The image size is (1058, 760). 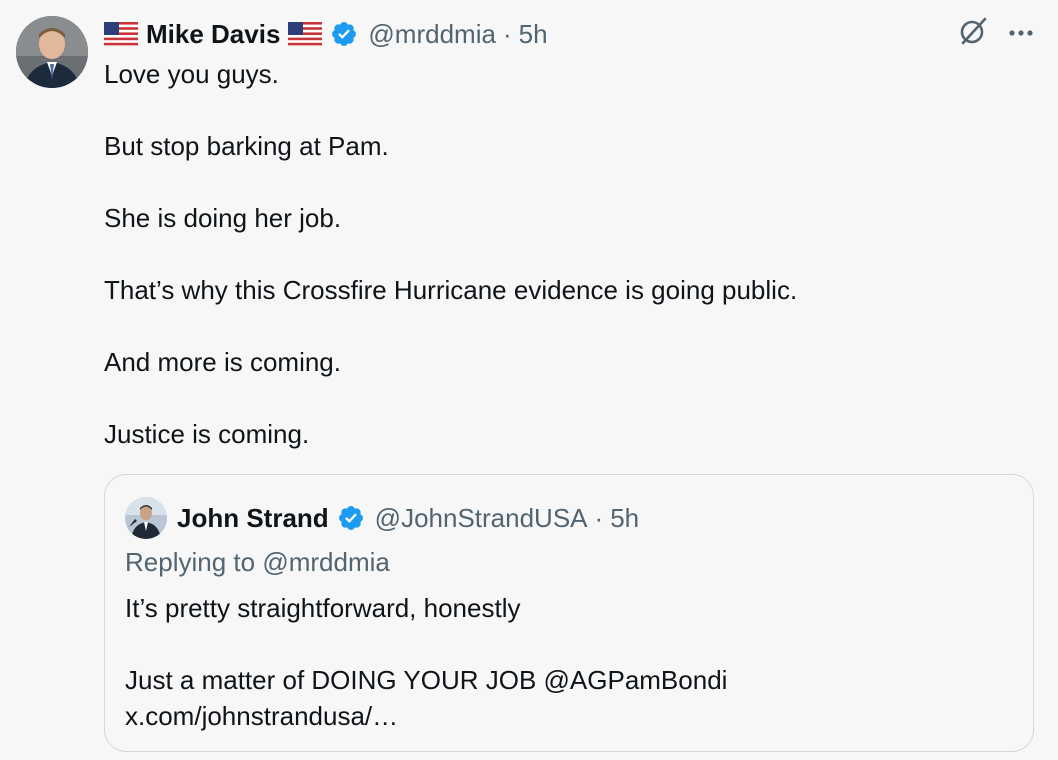 I want to click on grok-button, so click(x=973, y=33).